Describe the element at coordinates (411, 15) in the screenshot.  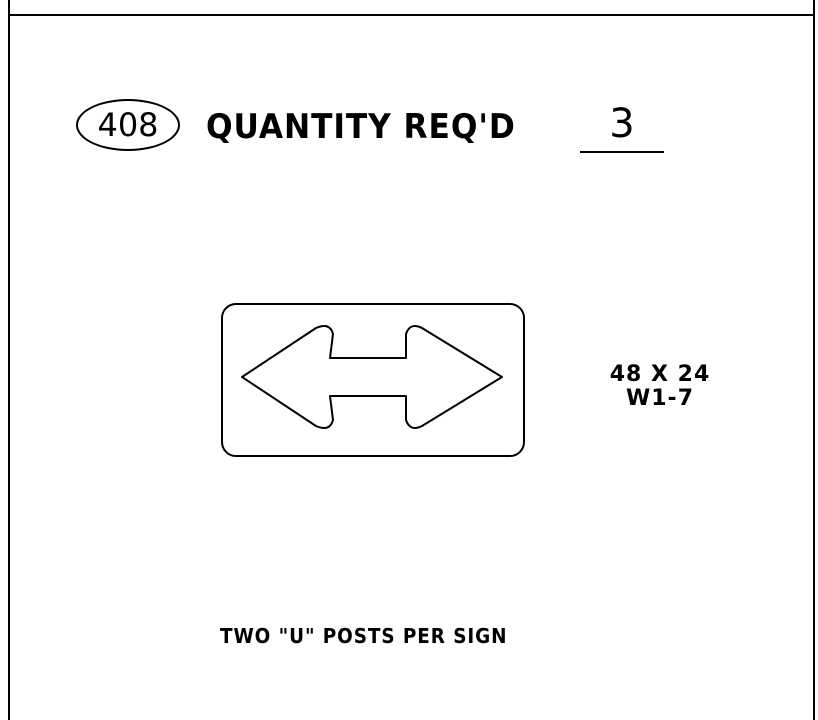
I see `frame-top-border` at that location.